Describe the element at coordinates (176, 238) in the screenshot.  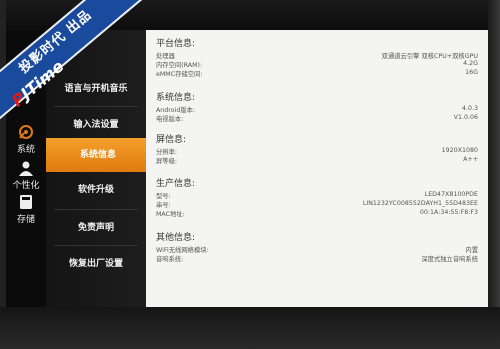
I see `section-title: 其他信息:` at that location.